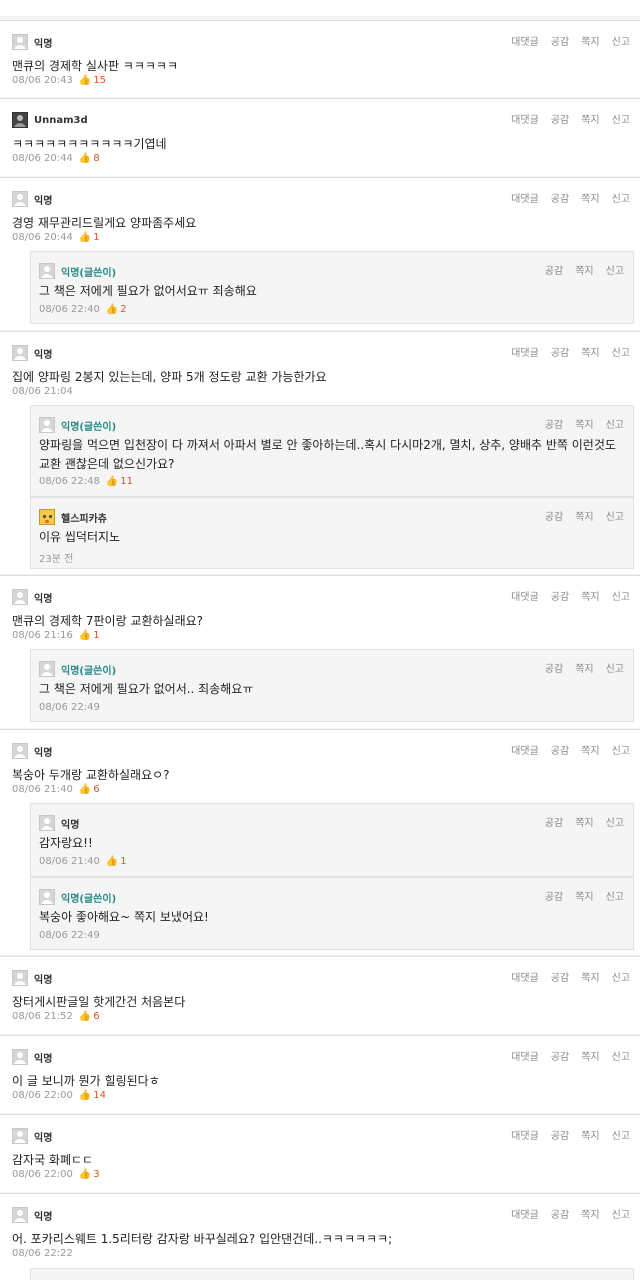 Image resolution: width=640 pixels, height=1280 pixels. What do you see at coordinates (85, 237) in the screenshot?
I see `thumbs-up-icon: 👍` at bounding box center [85, 237].